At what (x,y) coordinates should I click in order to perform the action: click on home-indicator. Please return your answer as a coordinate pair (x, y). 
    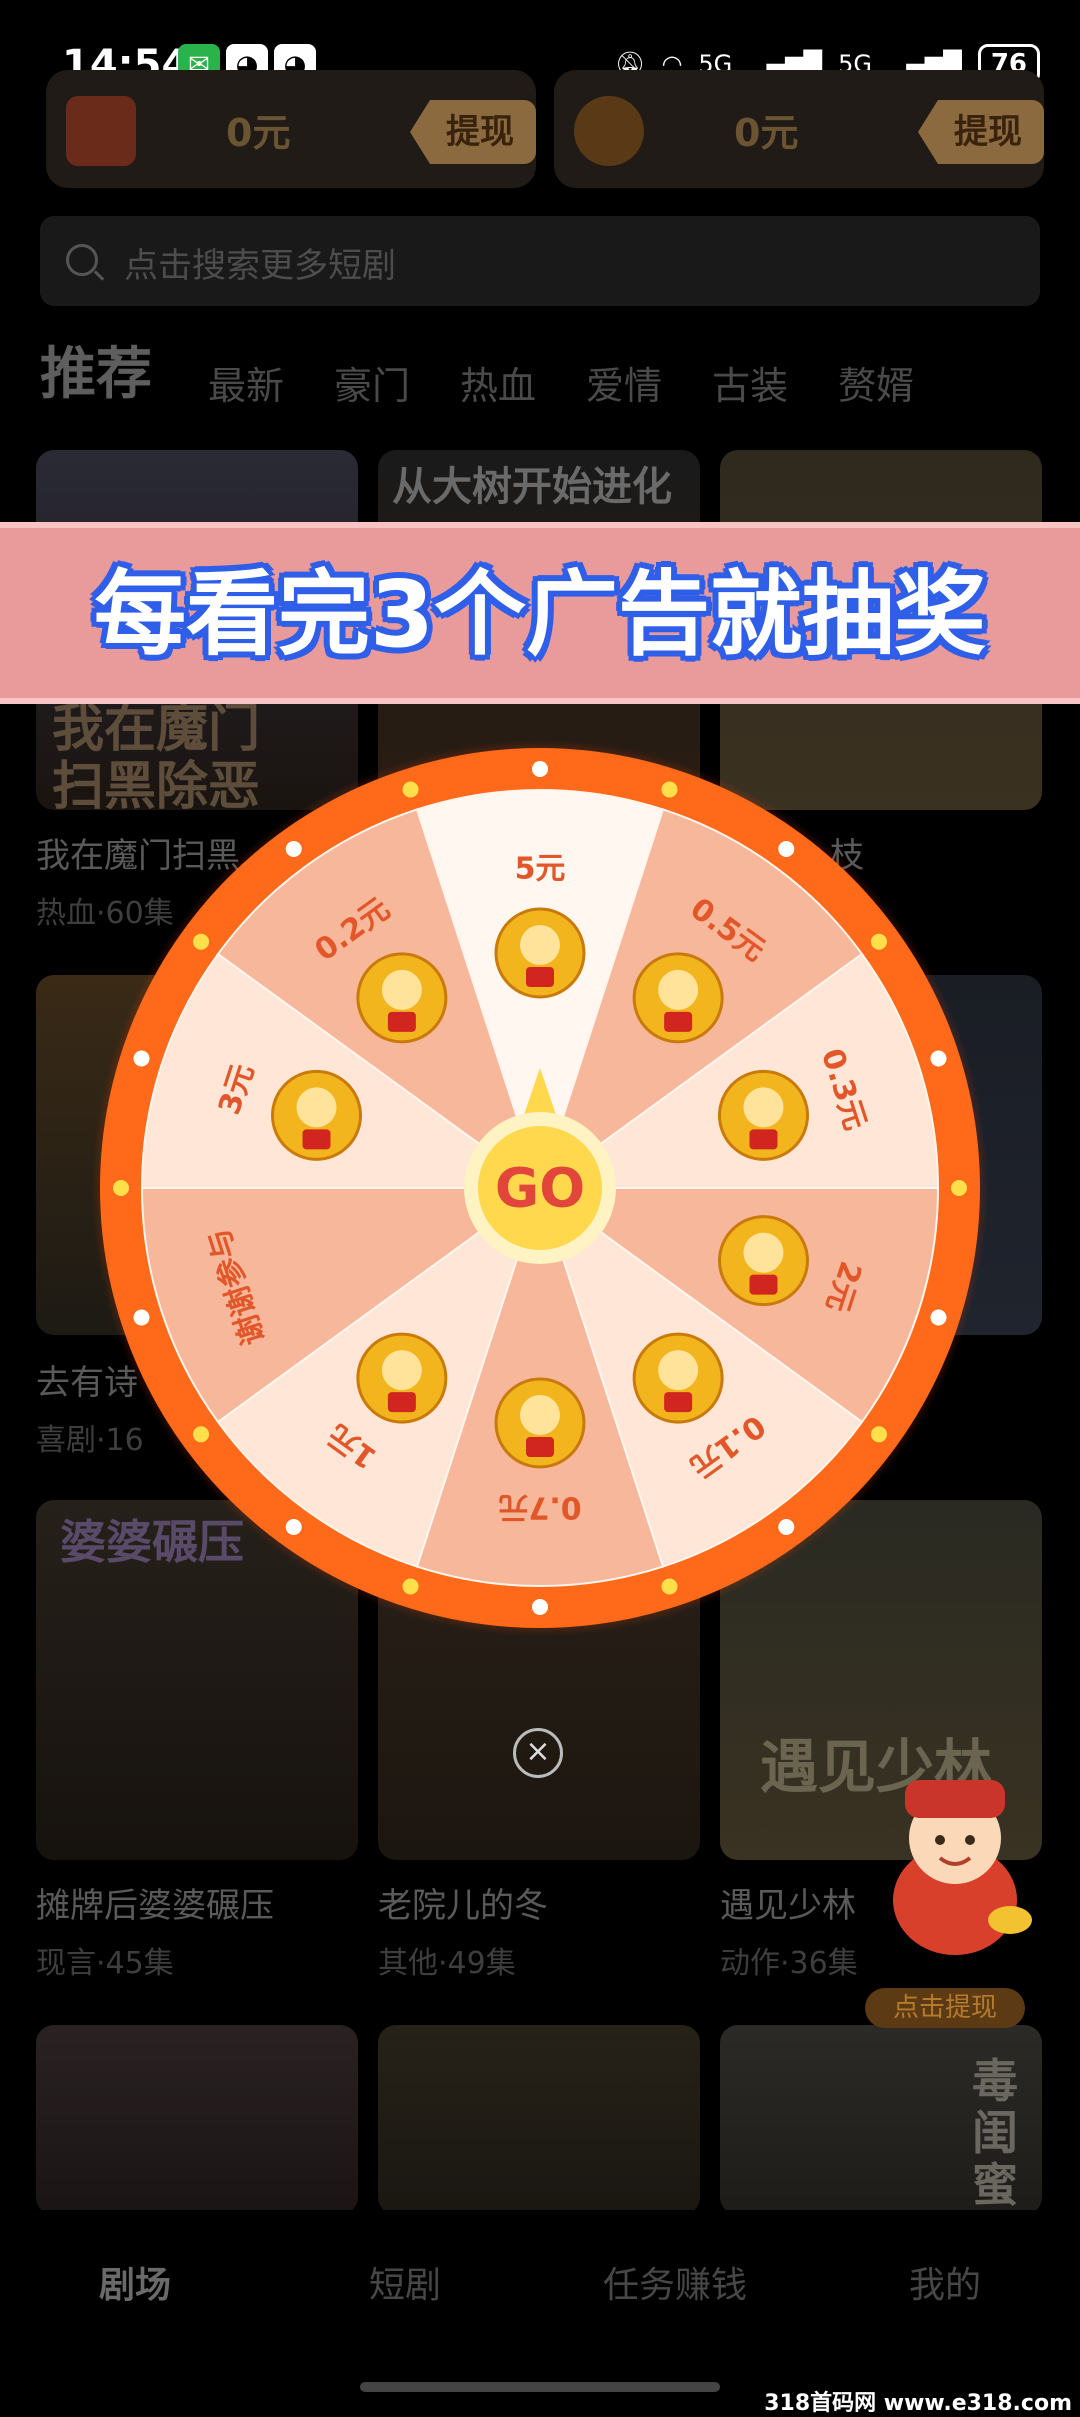
    Looking at the image, I should click on (540, 2387).